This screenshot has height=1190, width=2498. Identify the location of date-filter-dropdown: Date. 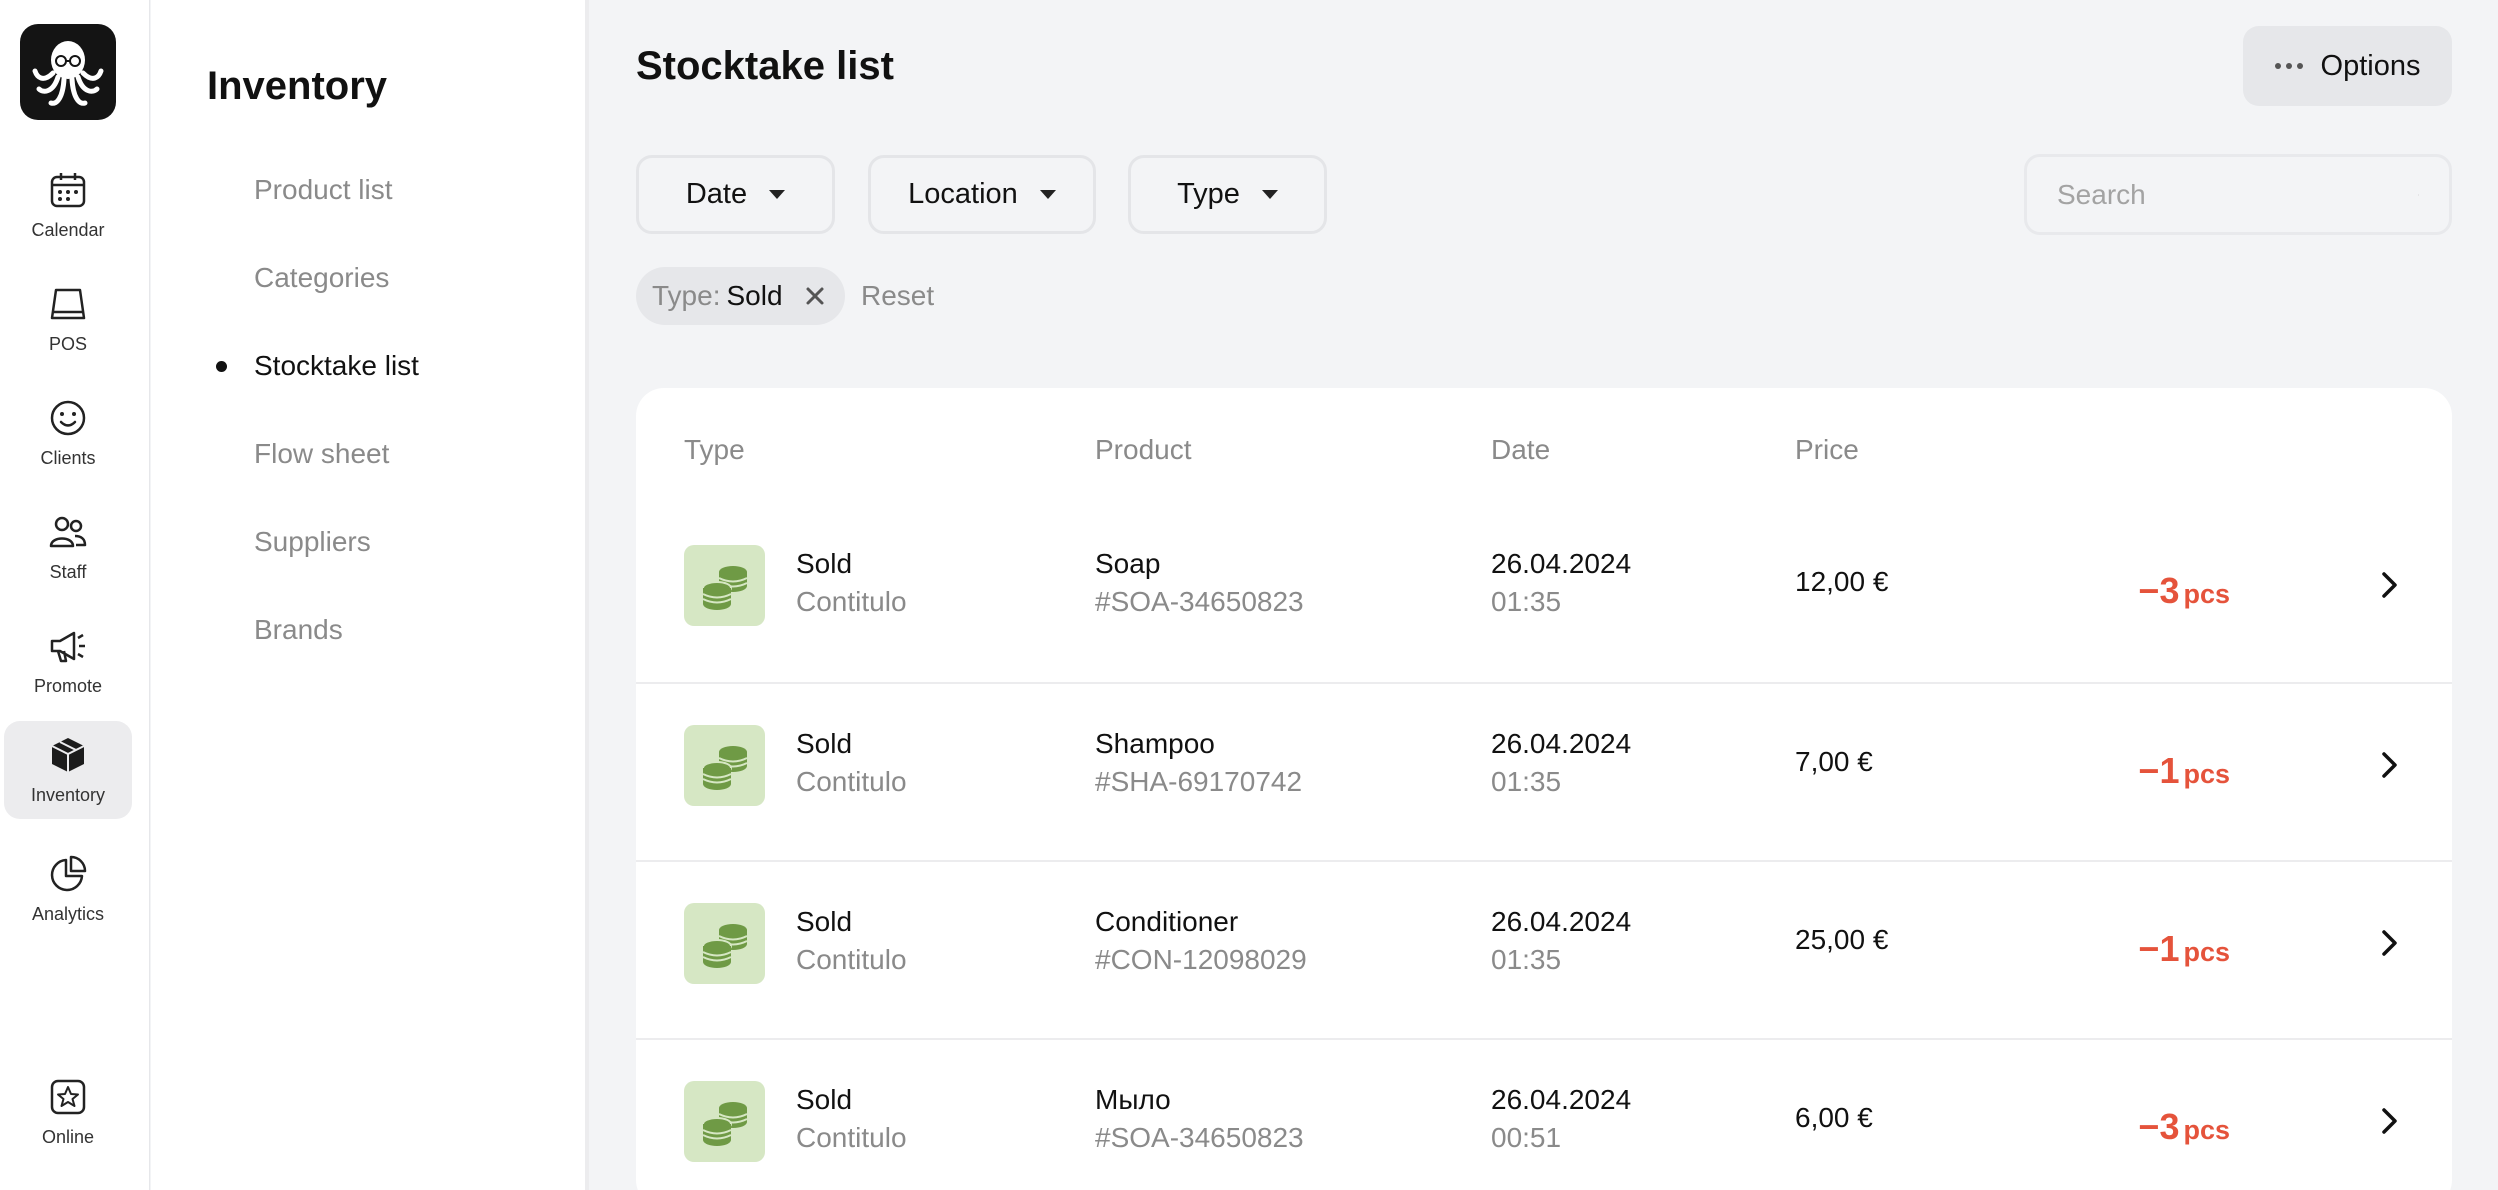
(735, 194).